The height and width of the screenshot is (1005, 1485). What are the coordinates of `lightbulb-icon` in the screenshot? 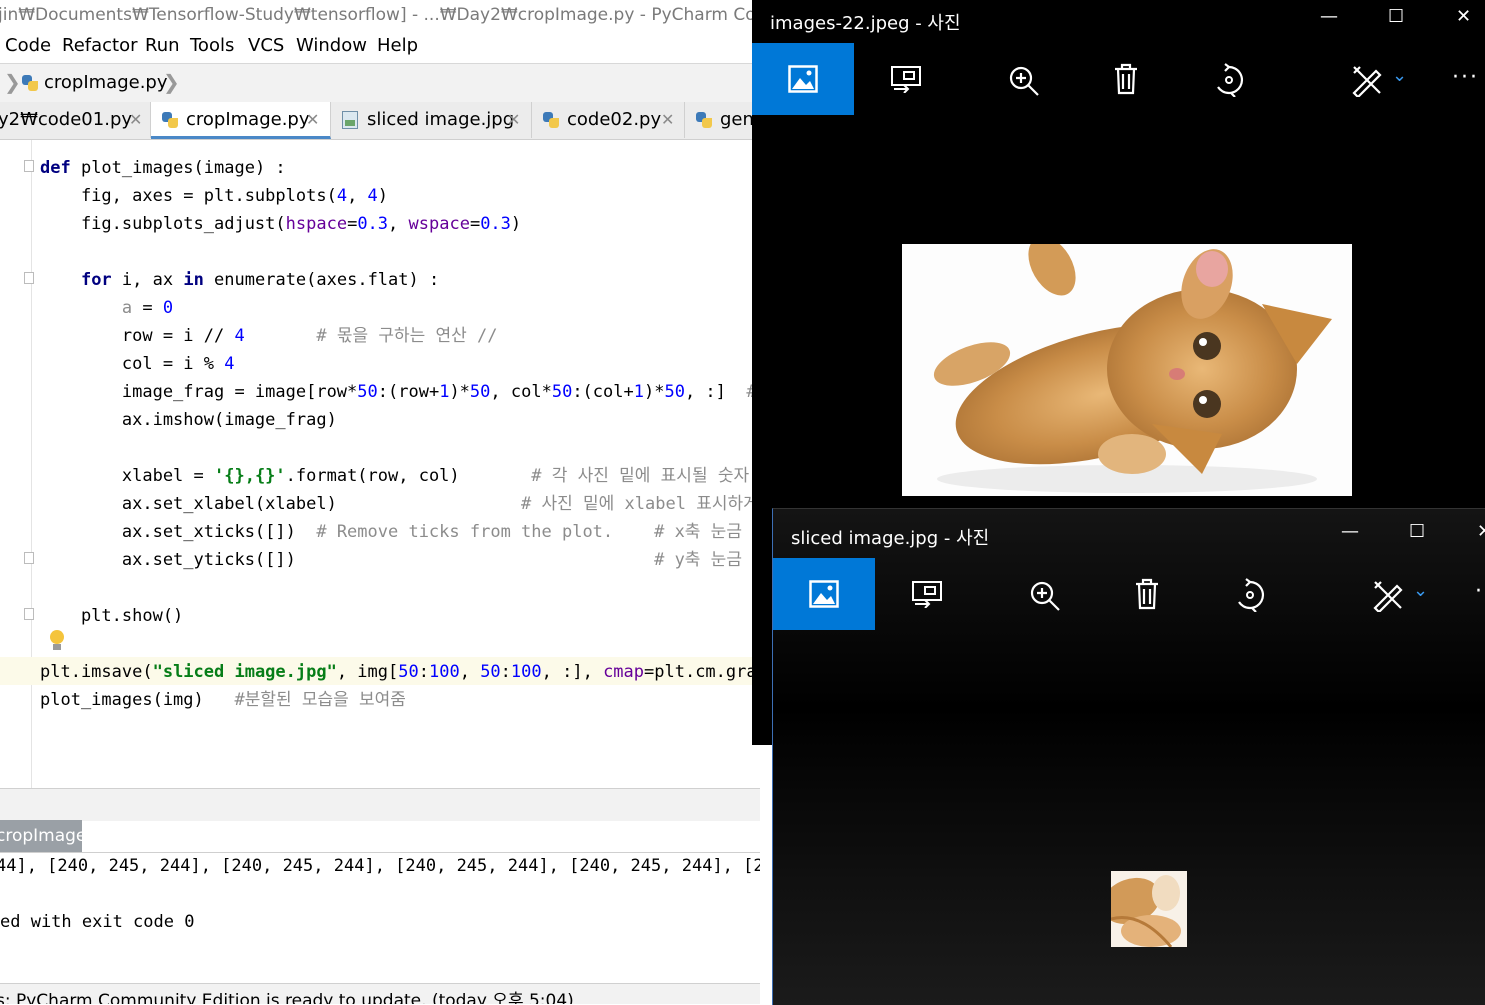 It's located at (57, 641).